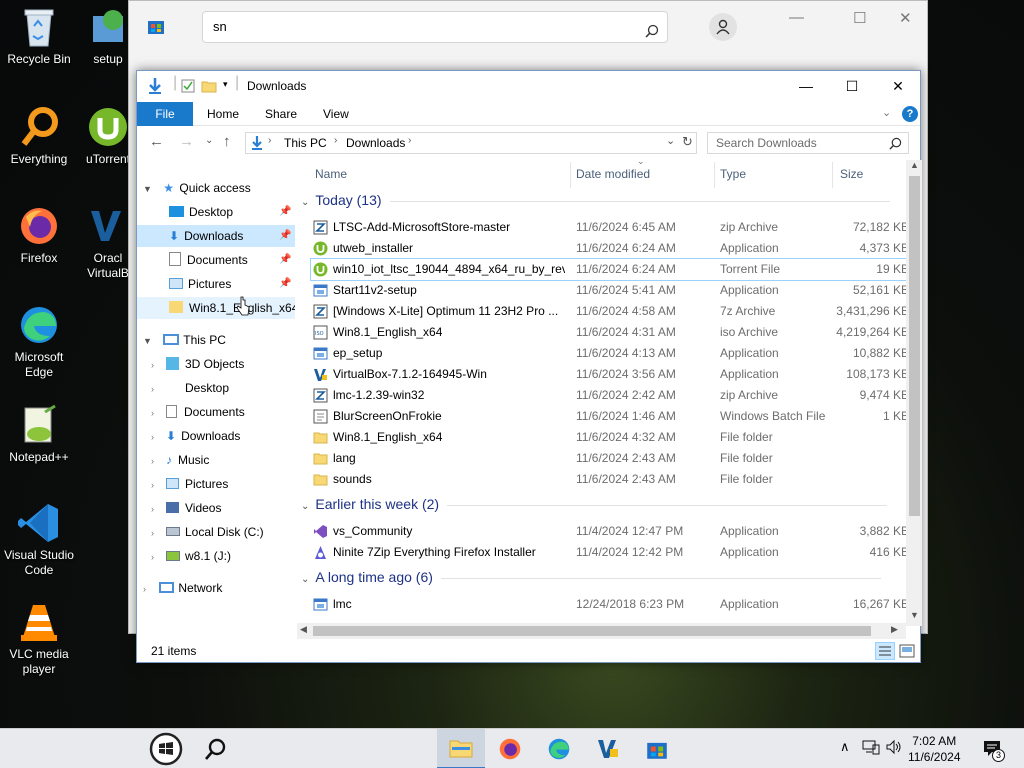 This screenshot has width=1024, height=768. What do you see at coordinates (216, 284) in the screenshot?
I see `nav-item-pictures: Pictures 📌` at bounding box center [216, 284].